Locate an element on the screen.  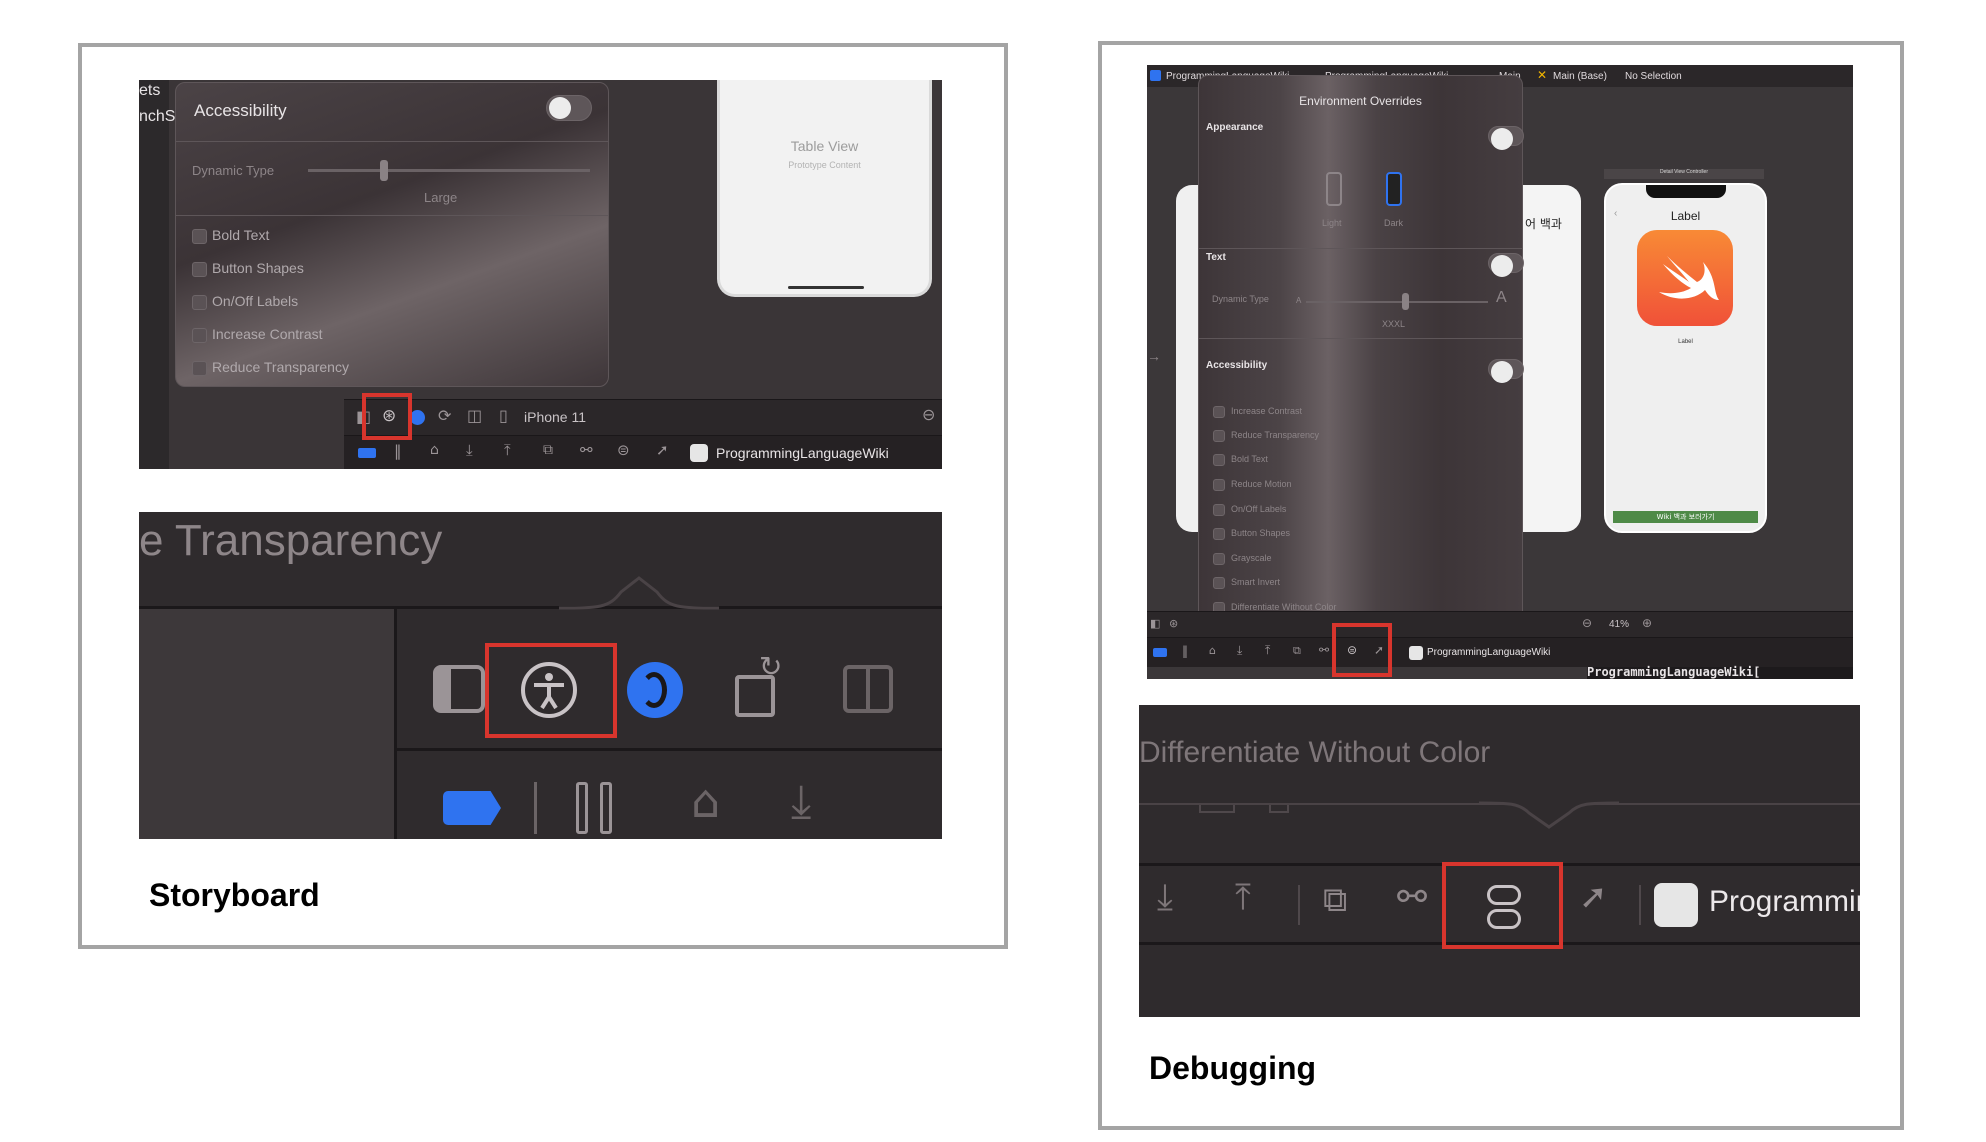
breadcrumb-item: No Selection is located at coordinates (1653, 76).